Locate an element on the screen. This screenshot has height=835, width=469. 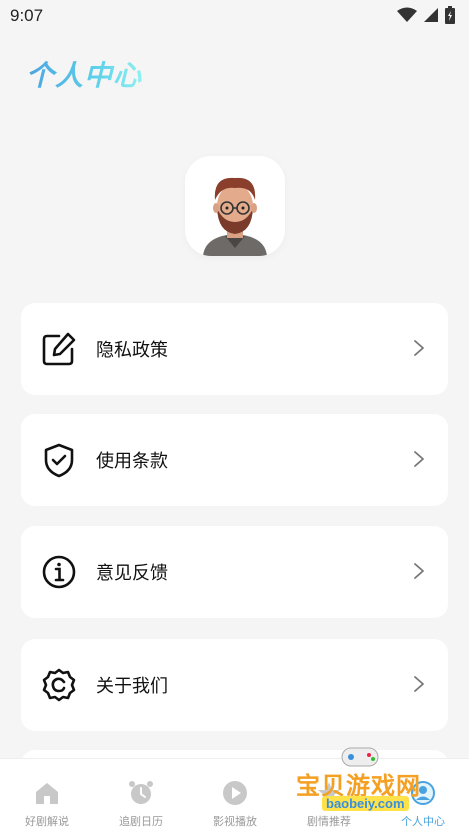
cell-signal-icon is located at coordinates (431, 15).